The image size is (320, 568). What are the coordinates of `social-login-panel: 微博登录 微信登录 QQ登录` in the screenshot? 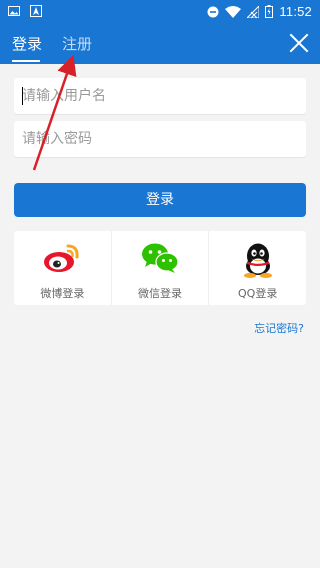 It's located at (160, 268).